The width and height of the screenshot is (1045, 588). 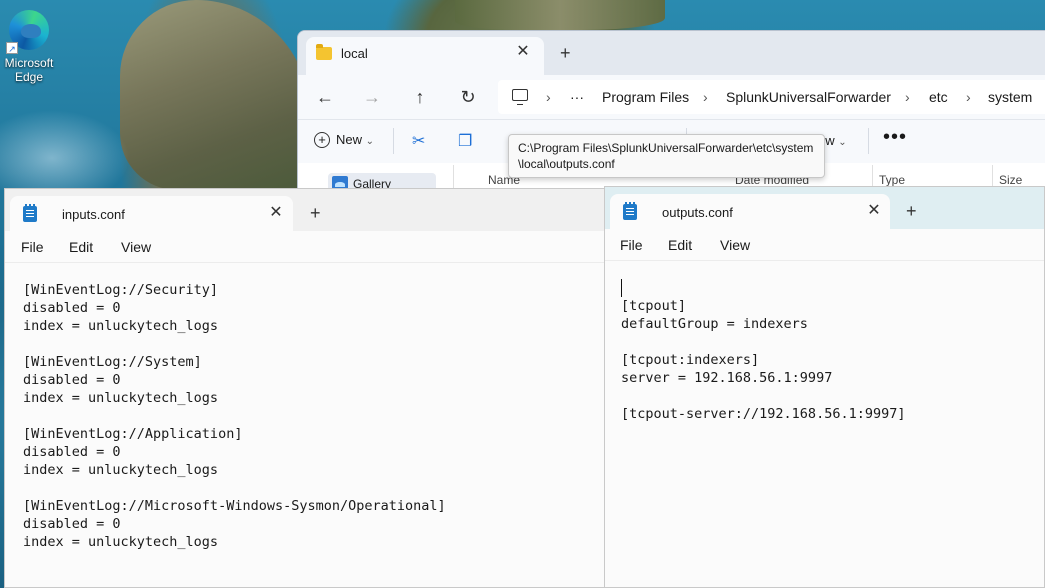 What do you see at coordinates (425, 56) in the screenshot?
I see `explorer-tab: local ✕` at bounding box center [425, 56].